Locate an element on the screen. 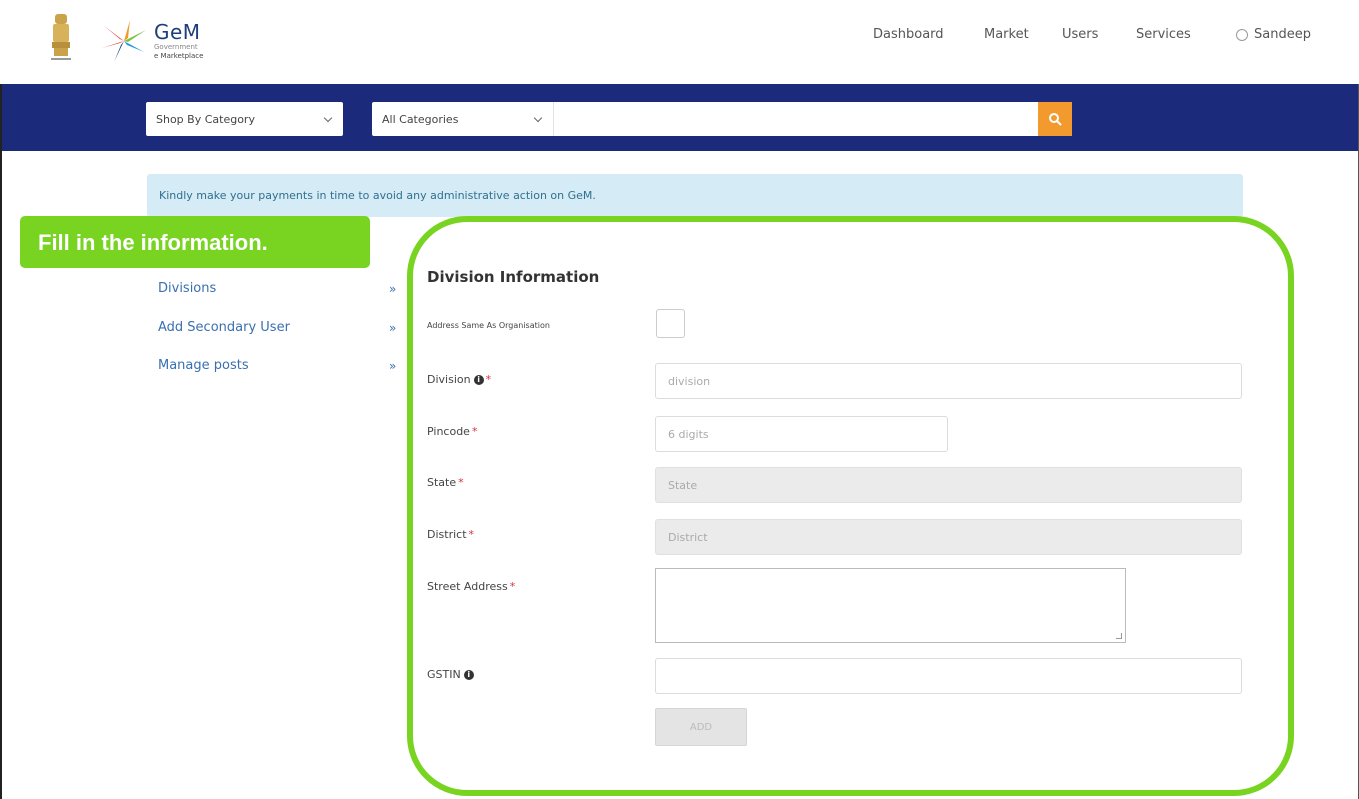 The image size is (1359, 799). national-emblem-icon is located at coordinates (61, 37).